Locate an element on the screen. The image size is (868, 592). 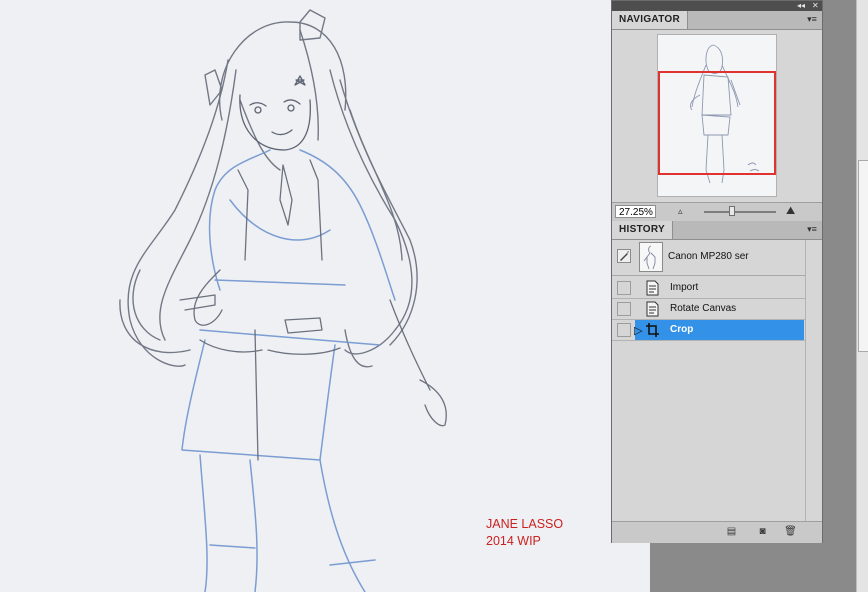
history-state-row-selected: ▷ Crop is located at coordinates (717, 330).